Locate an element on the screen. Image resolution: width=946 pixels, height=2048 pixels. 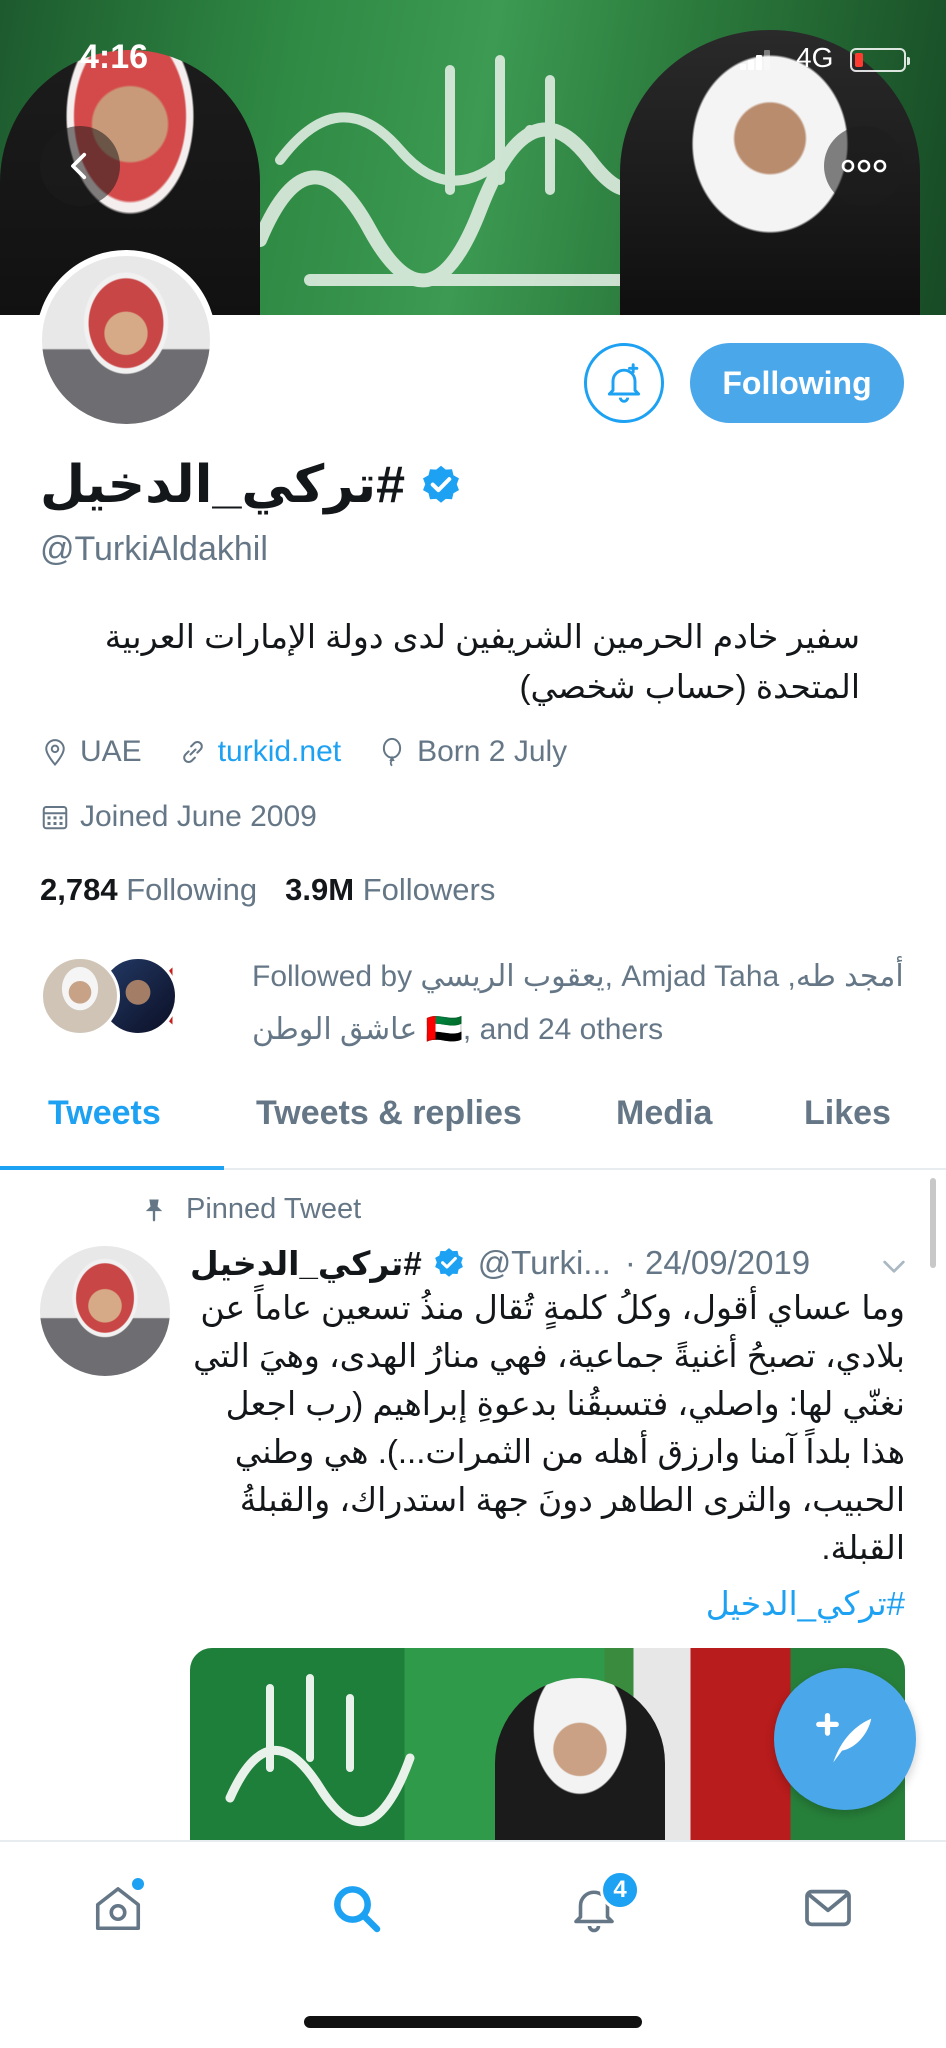
nav-search is located at coordinates (356, 1908).